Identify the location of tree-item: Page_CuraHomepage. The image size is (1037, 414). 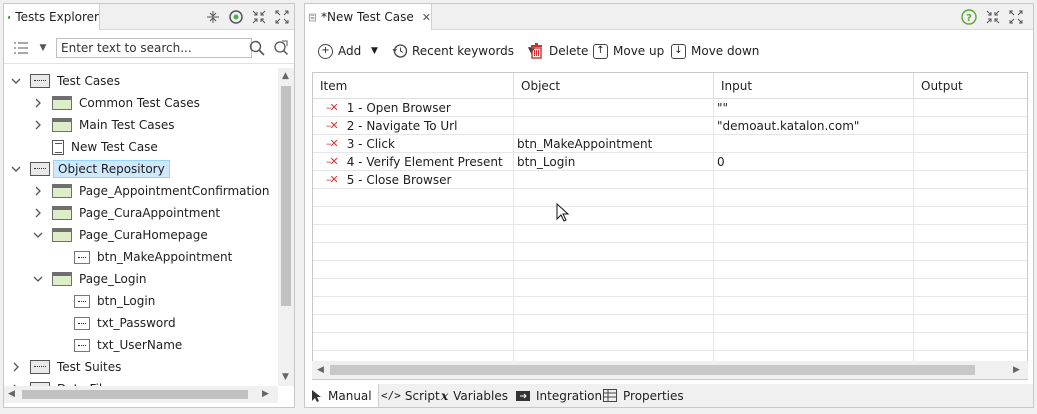
(120, 235).